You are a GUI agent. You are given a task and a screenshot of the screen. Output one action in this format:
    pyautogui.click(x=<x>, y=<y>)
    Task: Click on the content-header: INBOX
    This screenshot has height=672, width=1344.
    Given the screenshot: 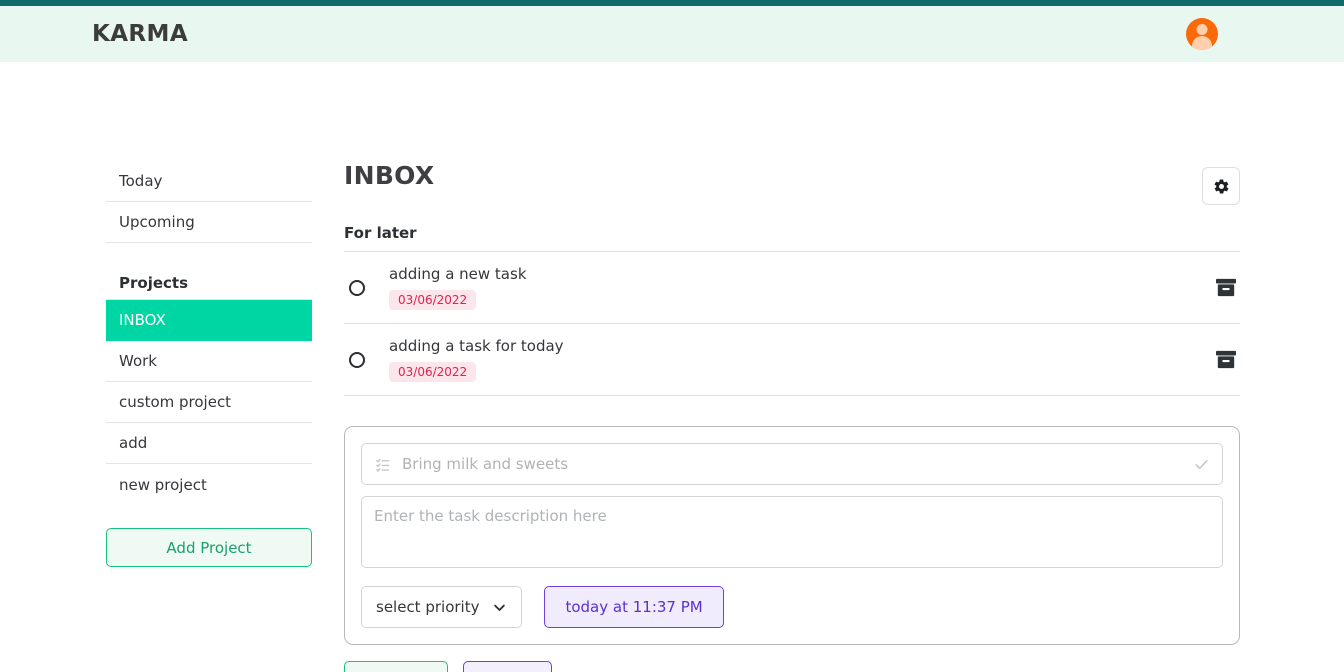 What is the action you would take?
    pyautogui.click(x=792, y=183)
    